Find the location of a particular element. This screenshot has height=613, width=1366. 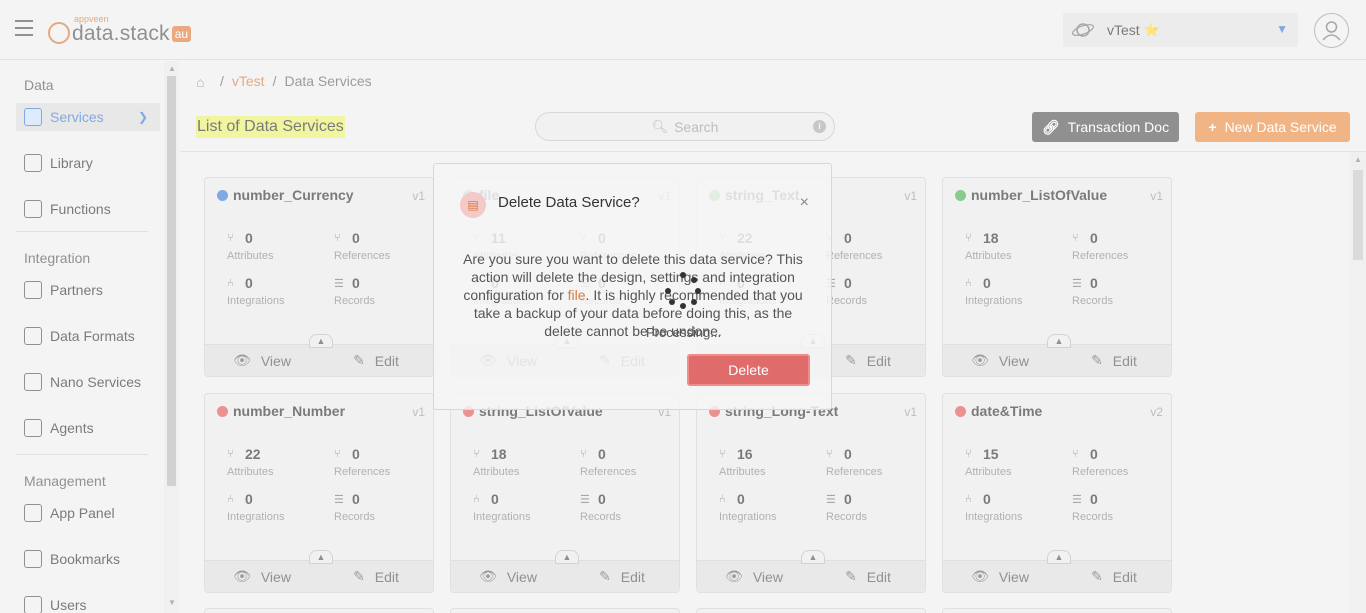

modal-title: Delete Data Service? is located at coordinates (569, 202).